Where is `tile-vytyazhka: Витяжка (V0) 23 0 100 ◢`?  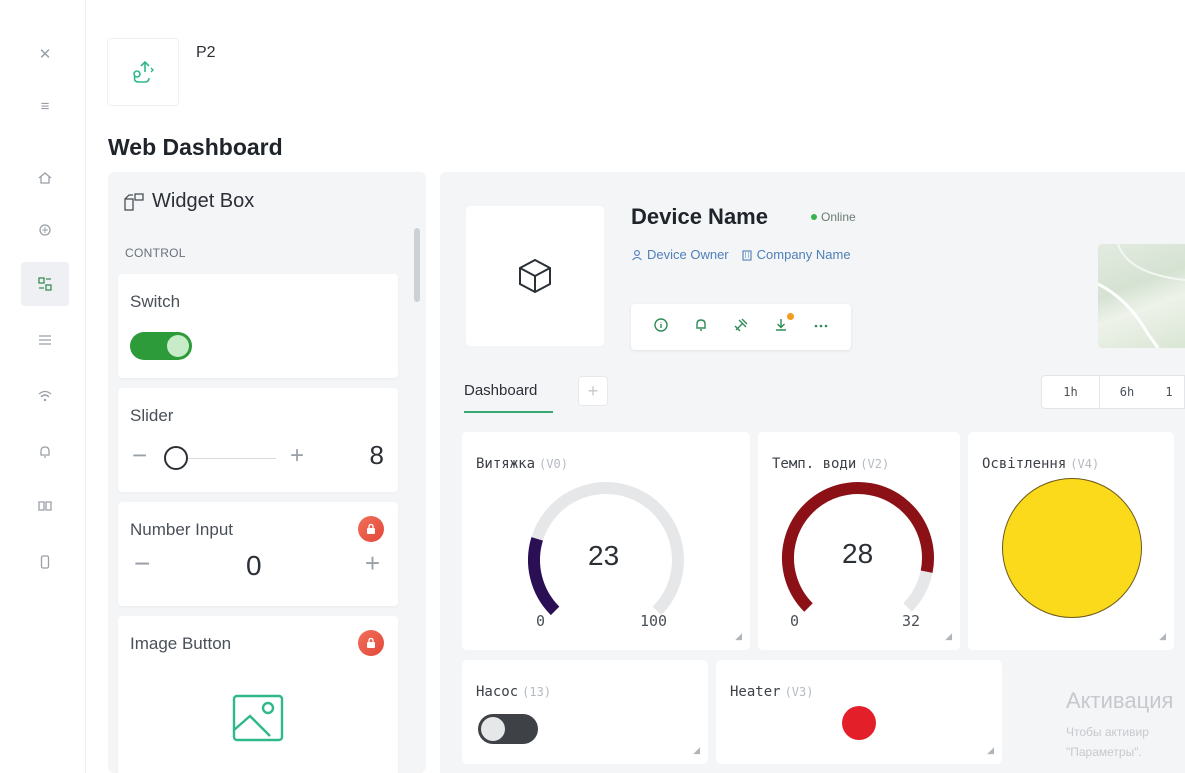
tile-vytyazhka: Витяжка (V0) 23 0 100 ◢ is located at coordinates (606, 541).